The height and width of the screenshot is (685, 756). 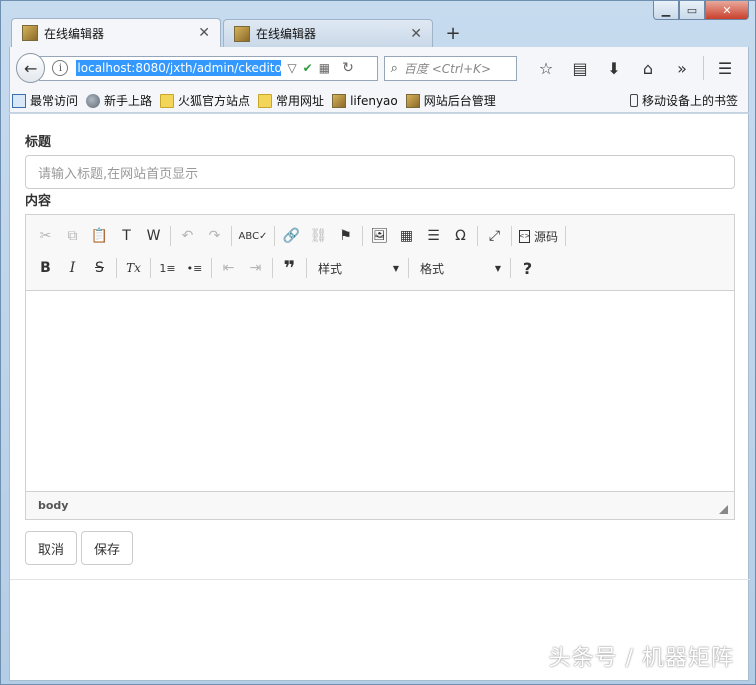 I want to click on italic-button: I, so click(x=72, y=268).